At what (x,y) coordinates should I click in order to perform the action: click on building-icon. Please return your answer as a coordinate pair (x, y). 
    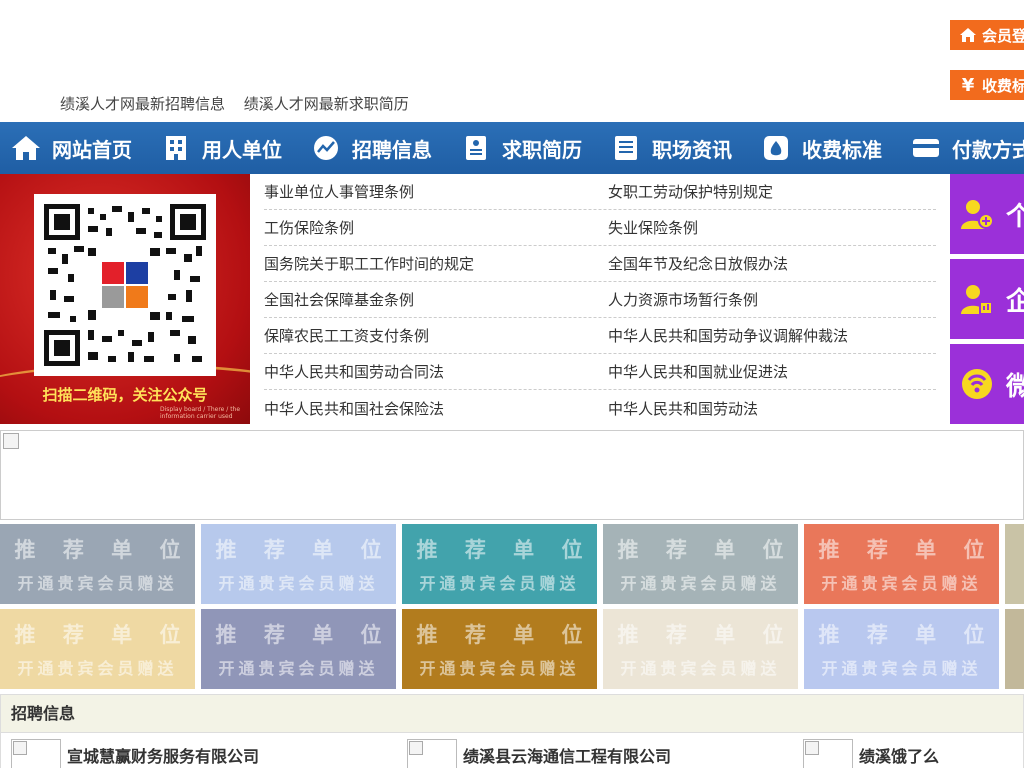
    Looking at the image, I should click on (176, 148).